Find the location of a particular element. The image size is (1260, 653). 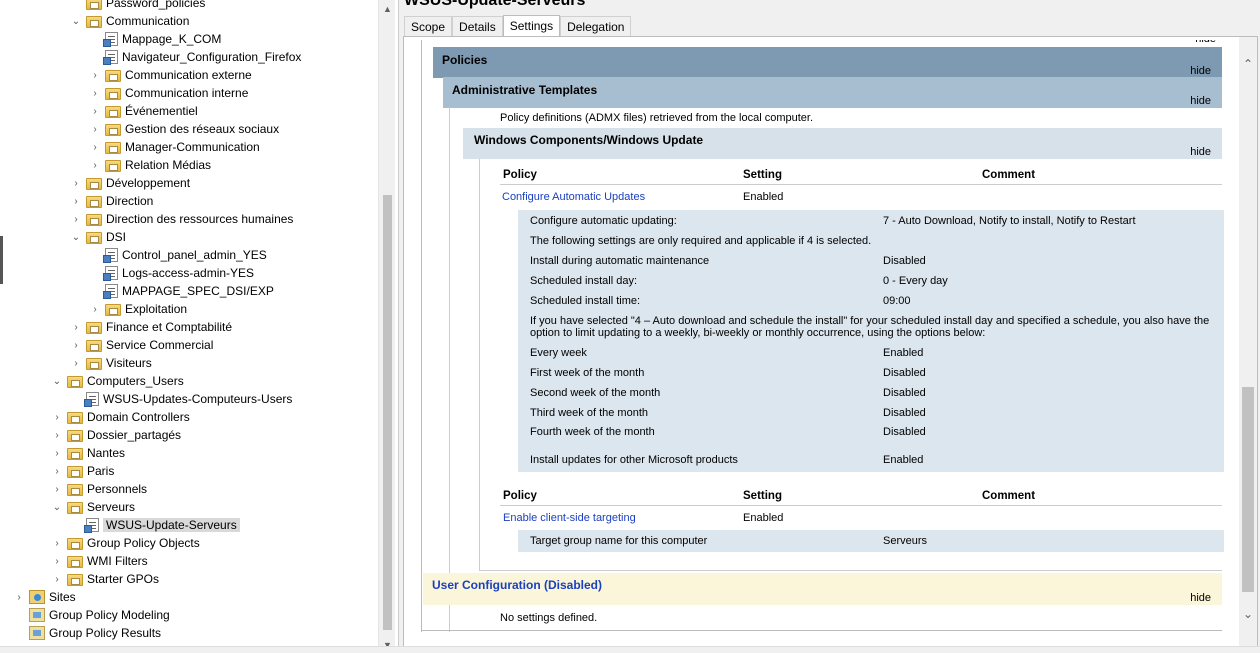

tree-node: ⌄ Communication is located at coordinates (129, 21).